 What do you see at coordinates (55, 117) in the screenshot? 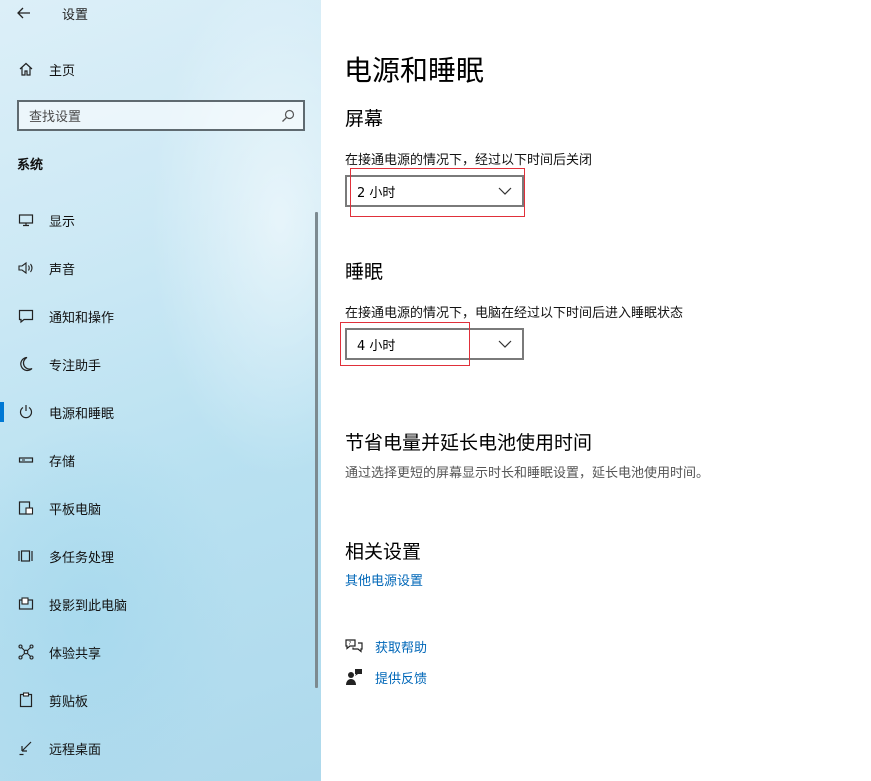
I see `search-placeholder: 查找设置` at bounding box center [55, 117].